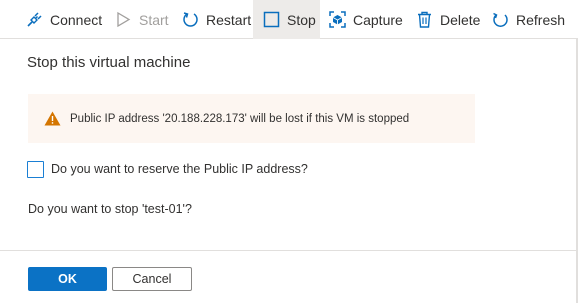  What do you see at coordinates (52, 118) in the screenshot?
I see `warning-triangle-icon` at bounding box center [52, 118].